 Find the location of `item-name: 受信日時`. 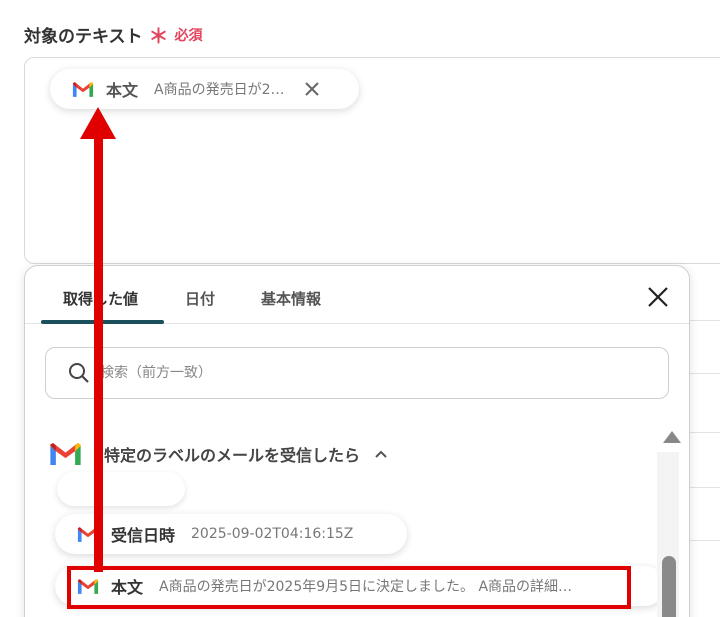

item-name: 受信日時 is located at coordinates (143, 535).